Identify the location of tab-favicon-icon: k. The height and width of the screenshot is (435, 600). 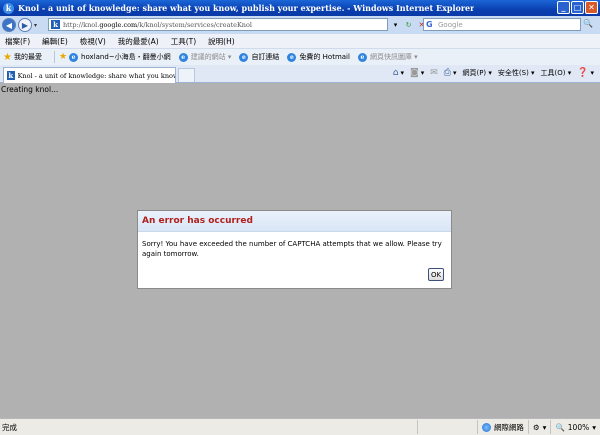
(11, 75).